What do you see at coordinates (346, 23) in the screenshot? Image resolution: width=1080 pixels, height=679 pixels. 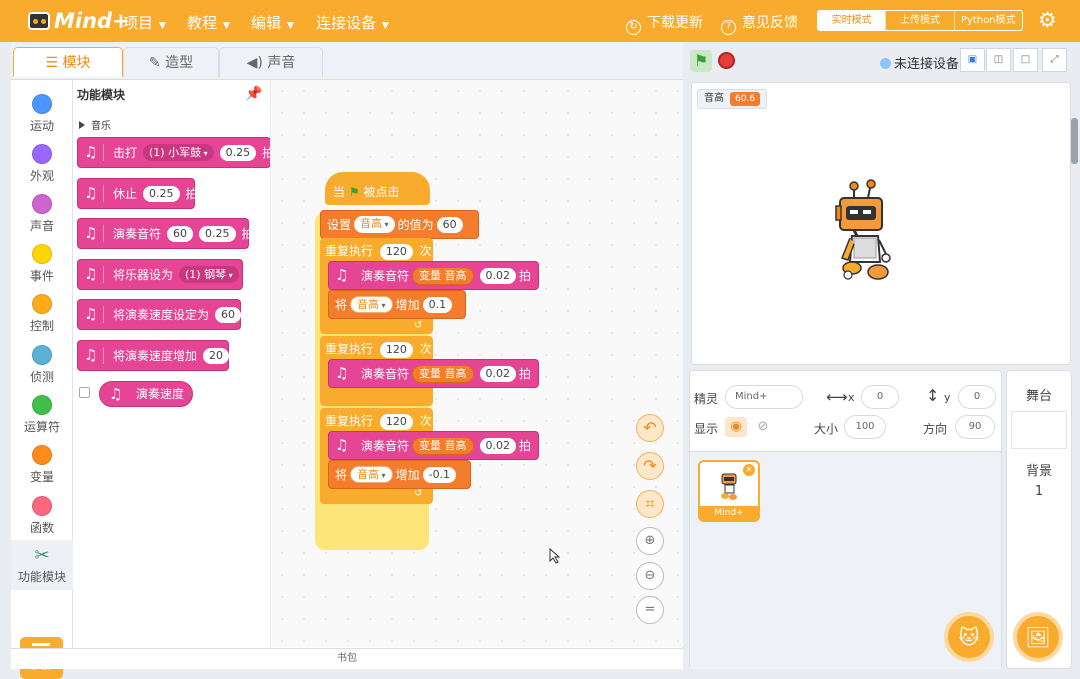 I see `menu-connect-label: 连接设备` at bounding box center [346, 23].